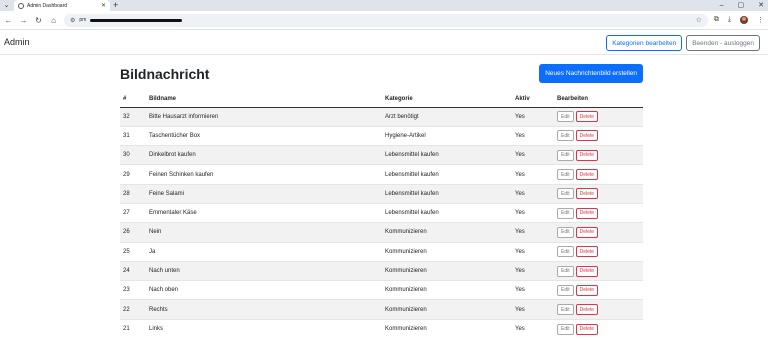  I want to click on reload-icon: ↻, so click(38, 20).